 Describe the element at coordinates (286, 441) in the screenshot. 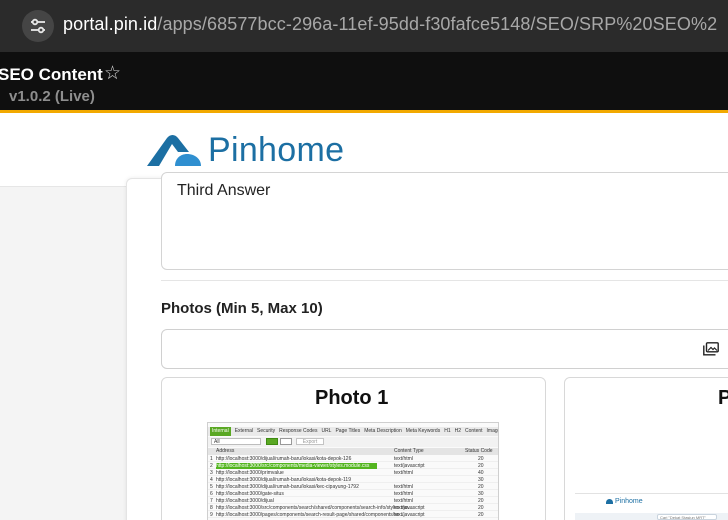

I see `thumbnail-tree-view-icon` at that location.